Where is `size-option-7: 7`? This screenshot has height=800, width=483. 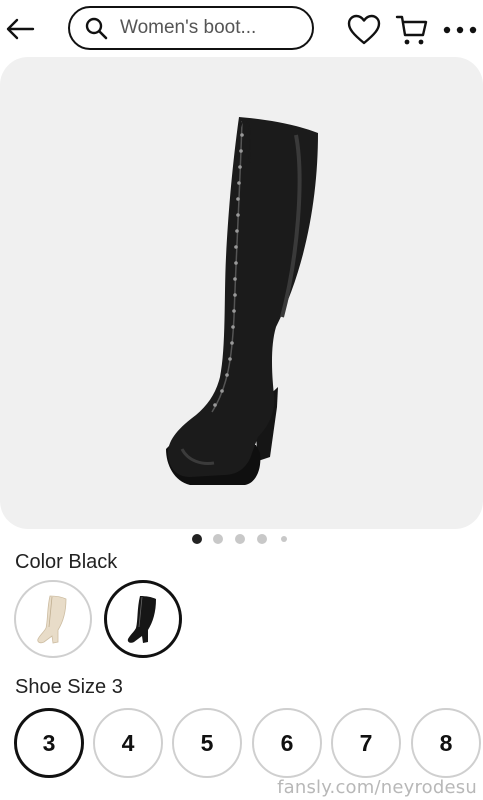 size-option-7: 7 is located at coordinates (366, 743).